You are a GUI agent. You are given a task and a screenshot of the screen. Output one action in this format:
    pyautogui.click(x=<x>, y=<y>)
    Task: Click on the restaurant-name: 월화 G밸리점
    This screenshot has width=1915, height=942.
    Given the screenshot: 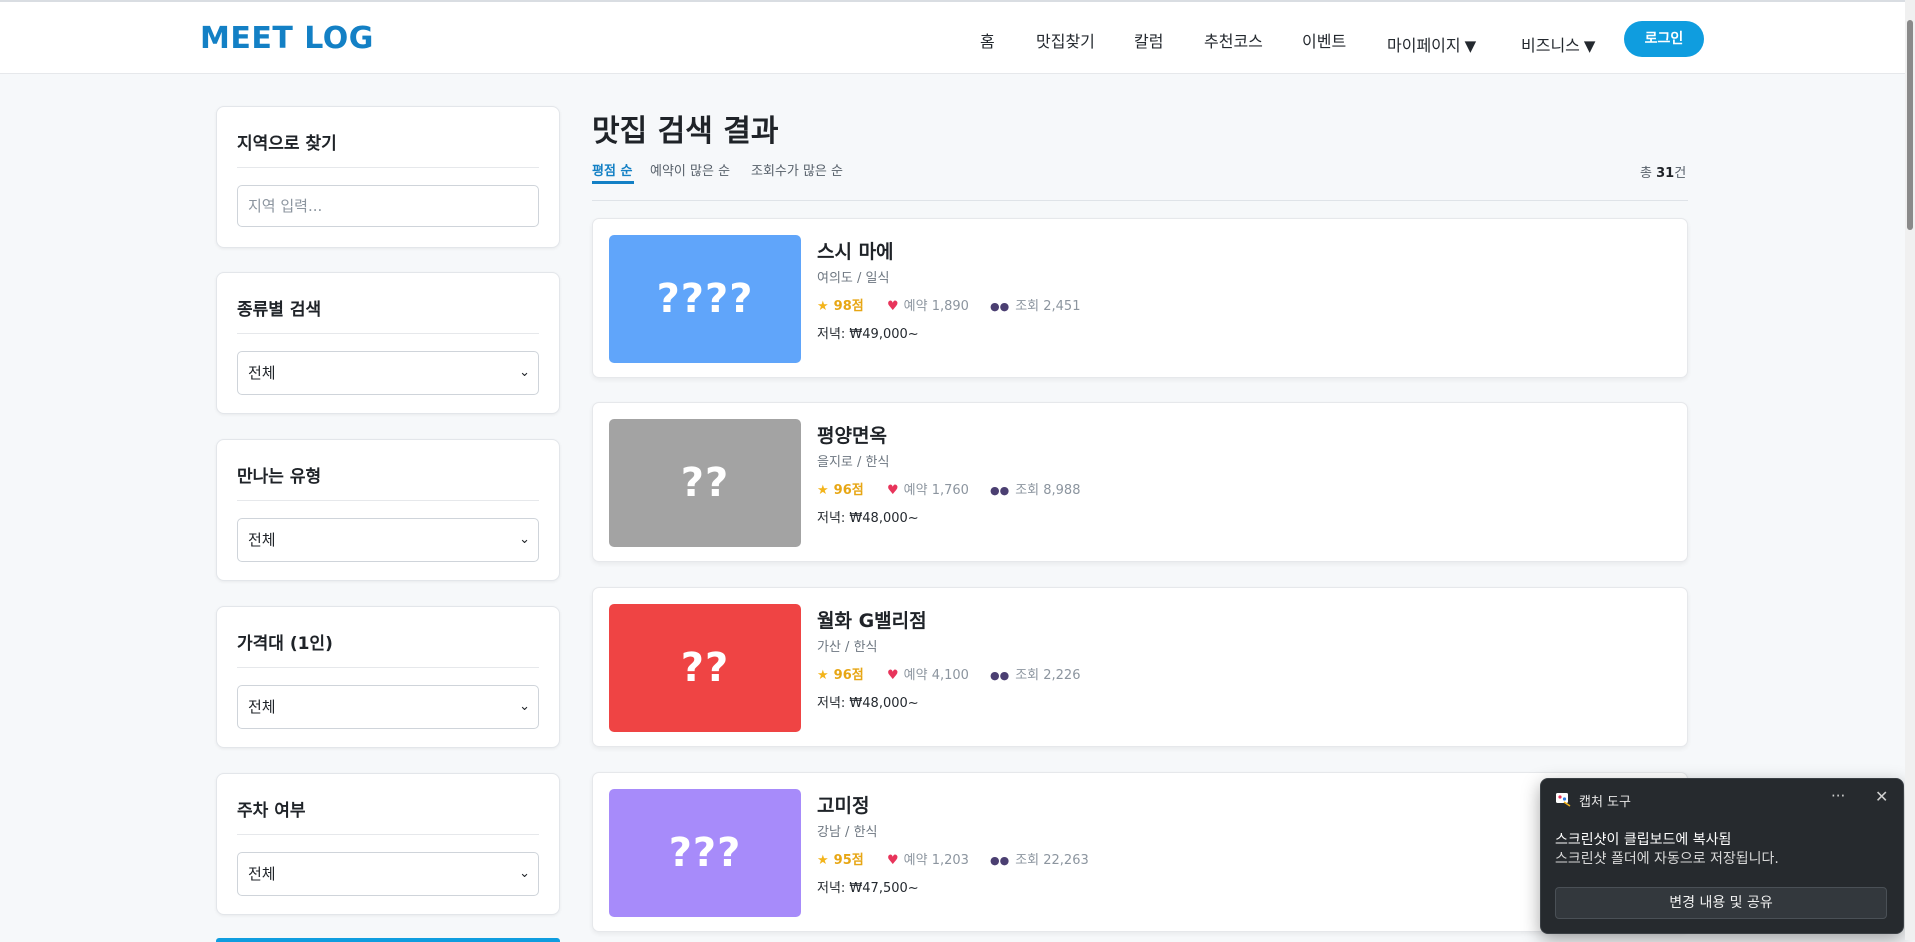 What is the action you would take?
    pyautogui.click(x=872, y=619)
    